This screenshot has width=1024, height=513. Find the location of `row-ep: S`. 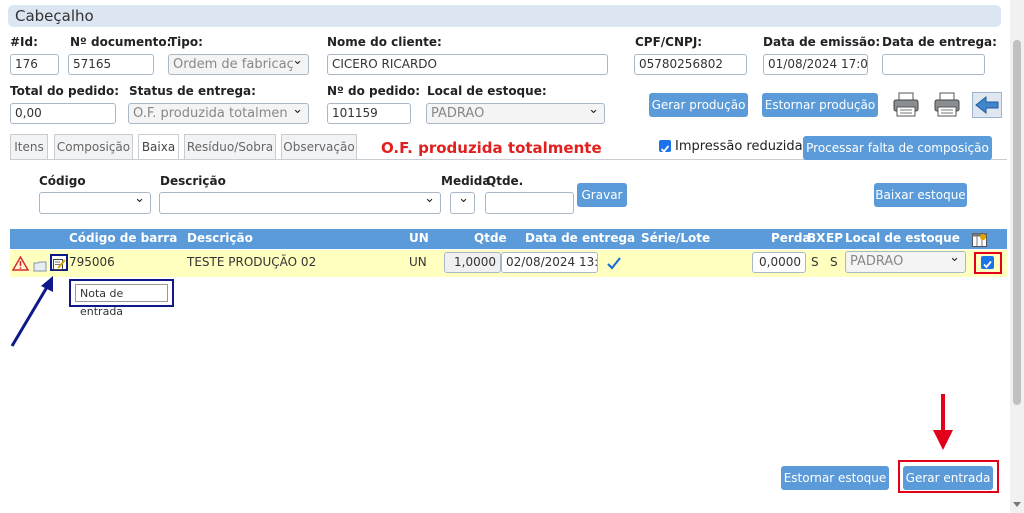

row-ep: S is located at coordinates (834, 262).